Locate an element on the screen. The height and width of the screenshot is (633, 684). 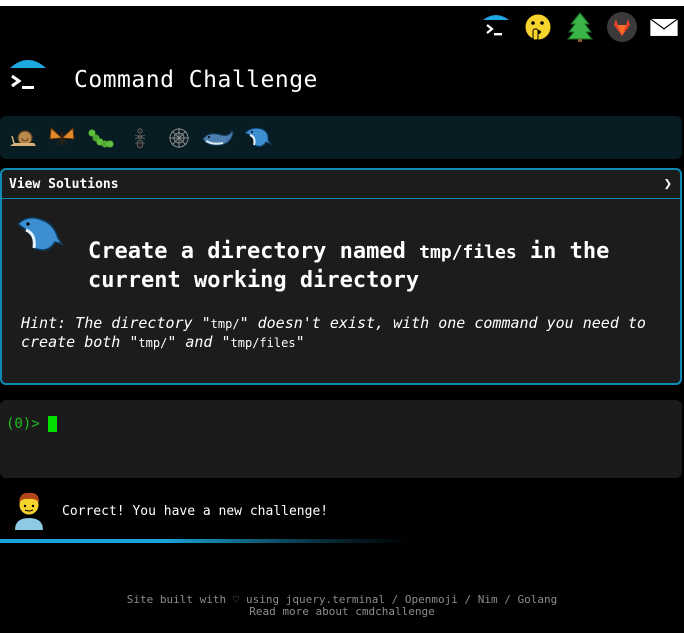
hint-text: Hint: The directory " is located at coordinates (116, 323).